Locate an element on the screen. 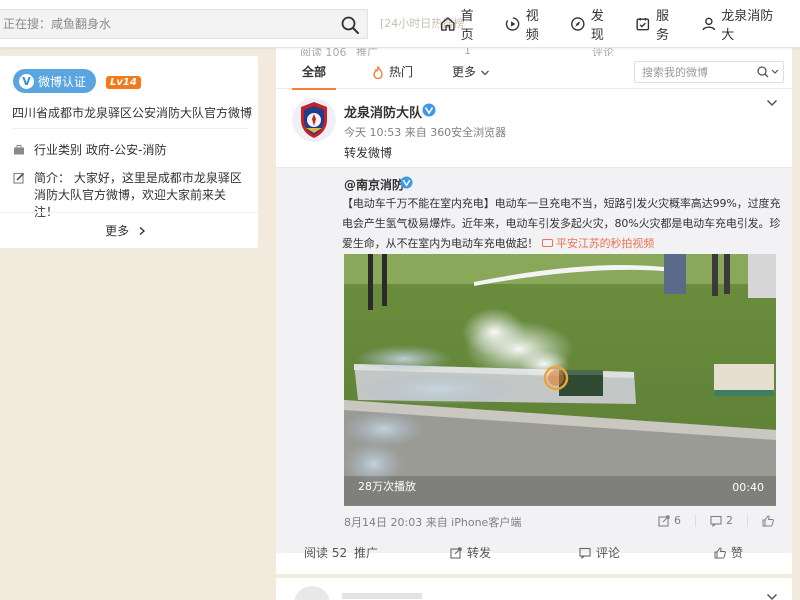  tab-more: 更多 is located at coordinates (471, 72).